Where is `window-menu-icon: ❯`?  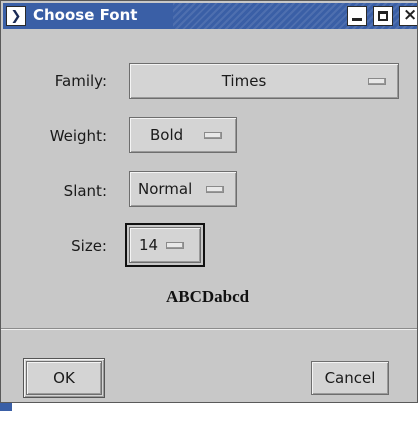 window-menu-icon: ❯ is located at coordinates (16, 16).